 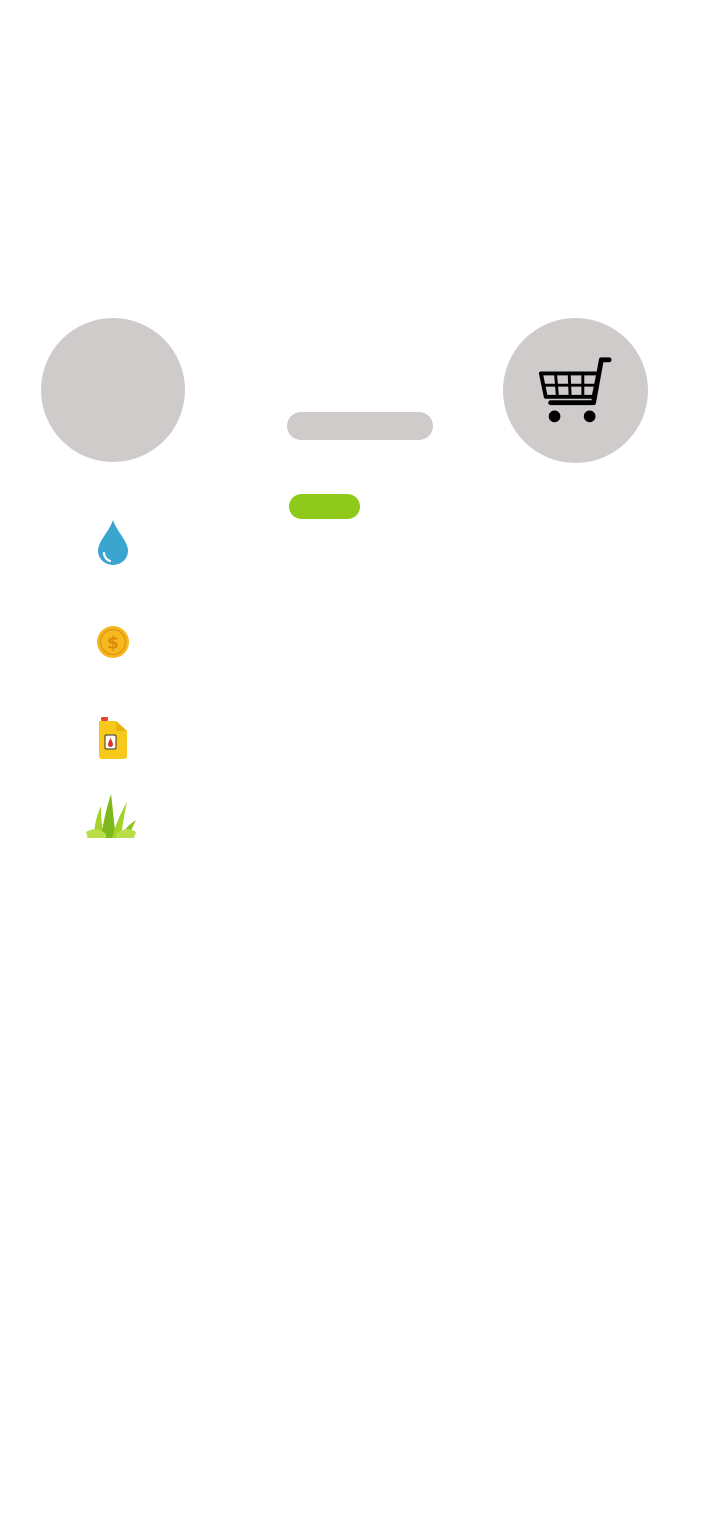 I want to click on grass-icon, so click(x=111, y=816).